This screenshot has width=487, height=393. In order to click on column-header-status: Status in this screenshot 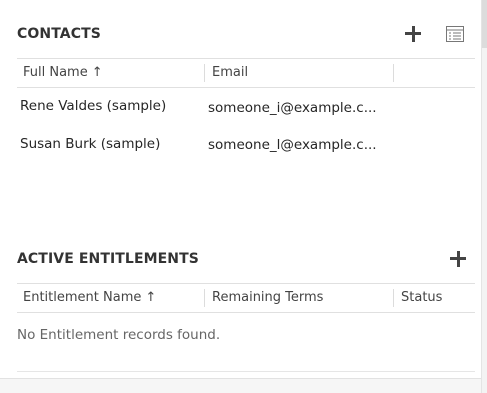, I will do `click(421, 298)`.